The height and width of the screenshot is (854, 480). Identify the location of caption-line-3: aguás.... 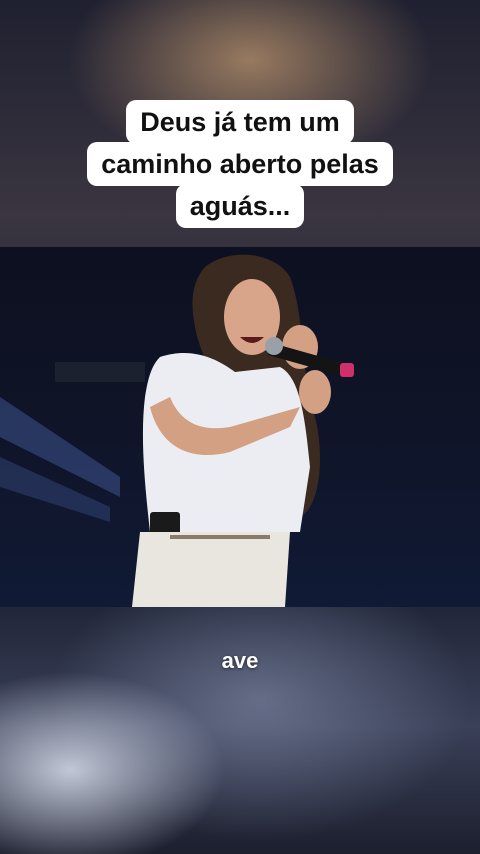
(240, 206).